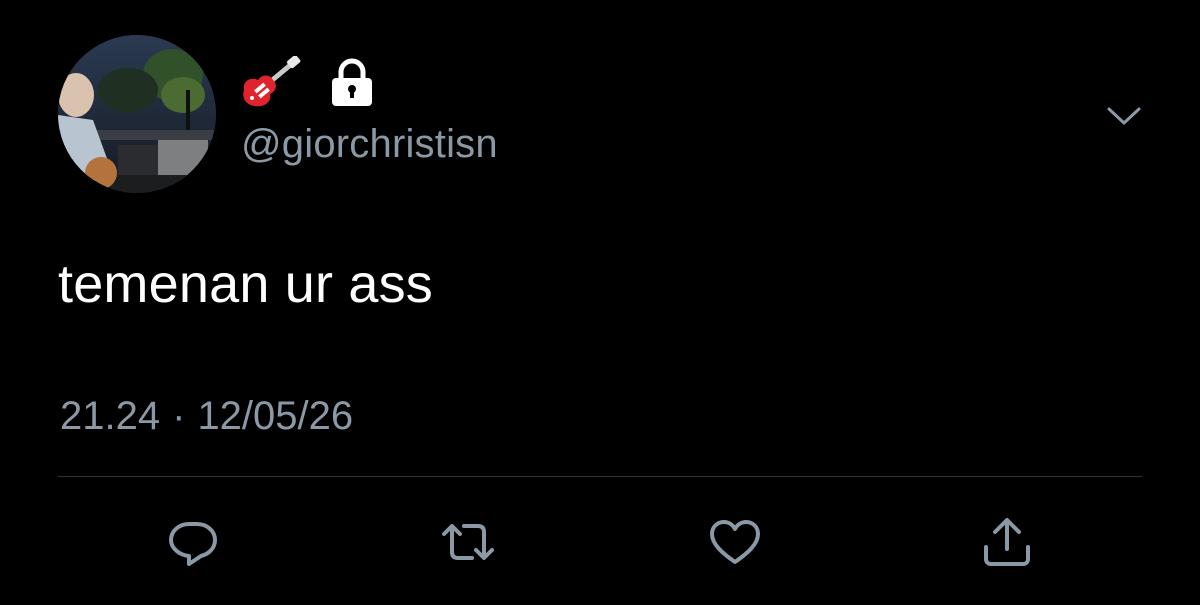  Describe the element at coordinates (352, 82) in the screenshot. I see `lock-icon` at that location.